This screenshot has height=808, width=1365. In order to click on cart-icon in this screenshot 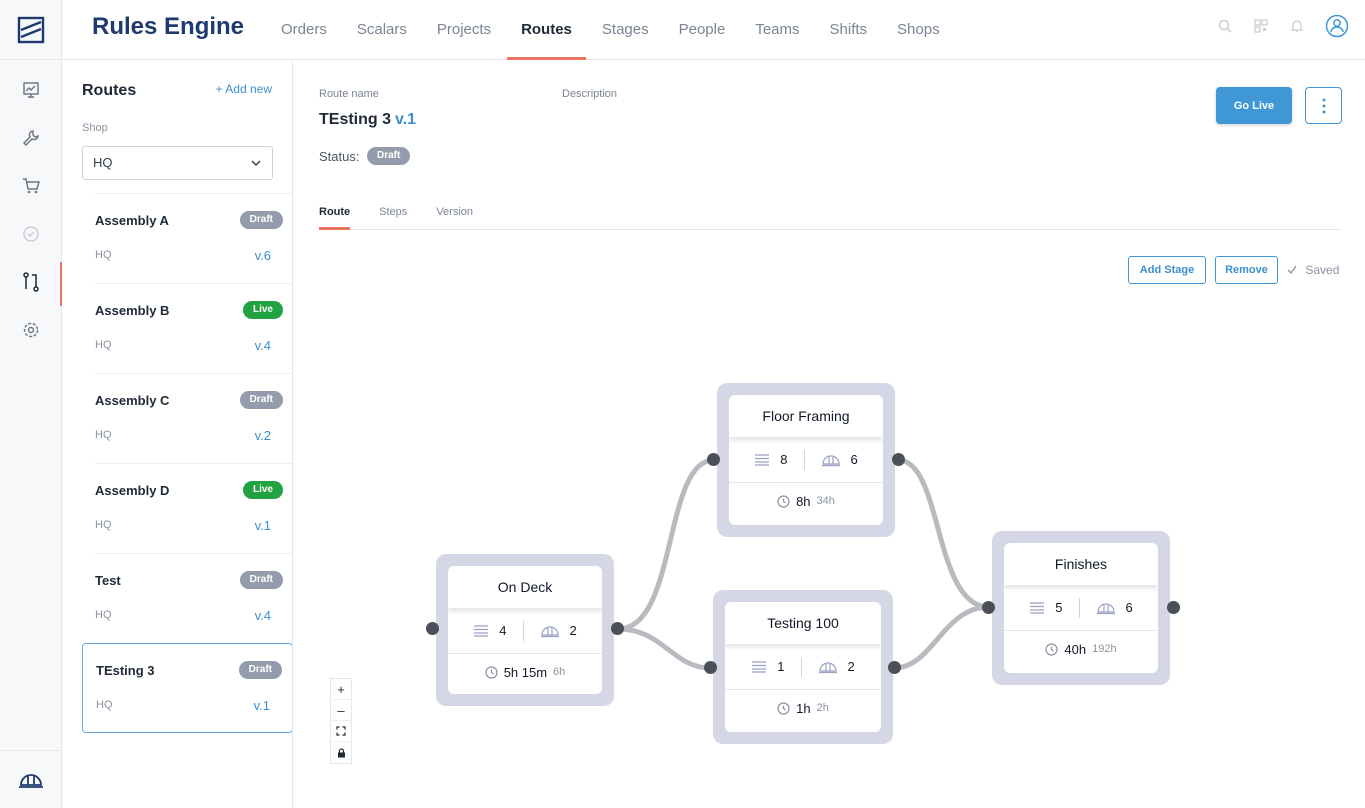, I will do `click(31, 186)`.